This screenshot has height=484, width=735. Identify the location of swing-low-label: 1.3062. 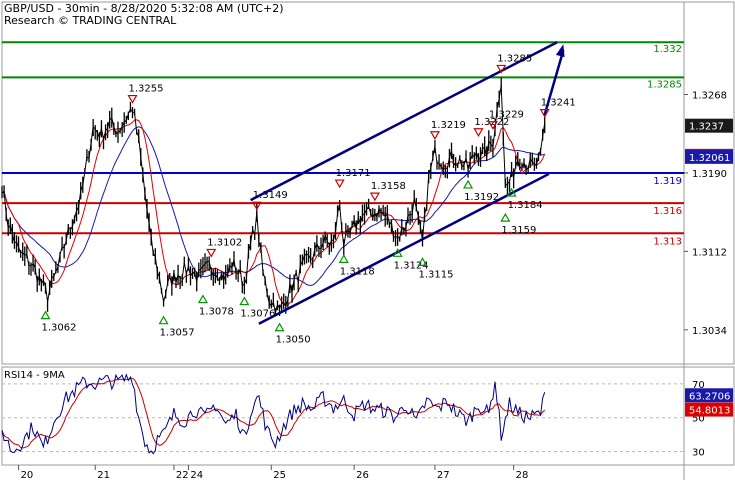
(59, 328).